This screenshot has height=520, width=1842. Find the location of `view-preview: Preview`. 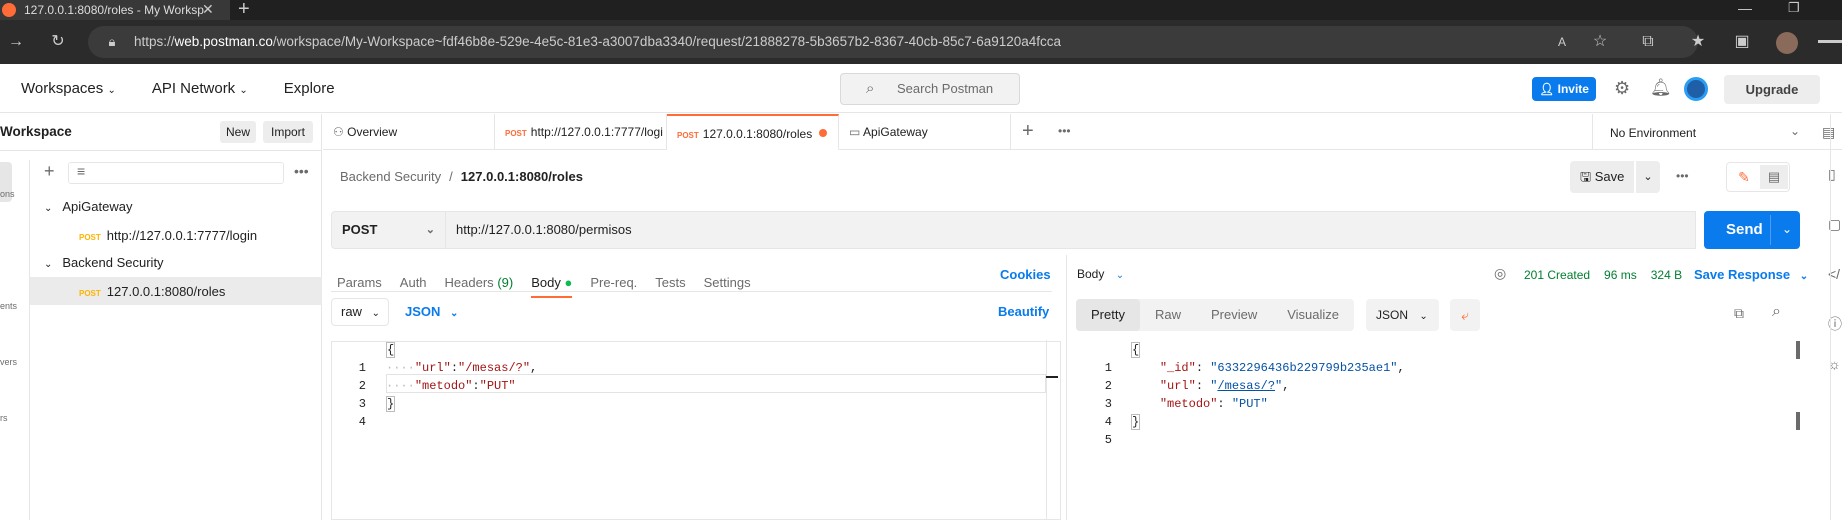

view-preview: Preview is located at coordinates (1234, 315).